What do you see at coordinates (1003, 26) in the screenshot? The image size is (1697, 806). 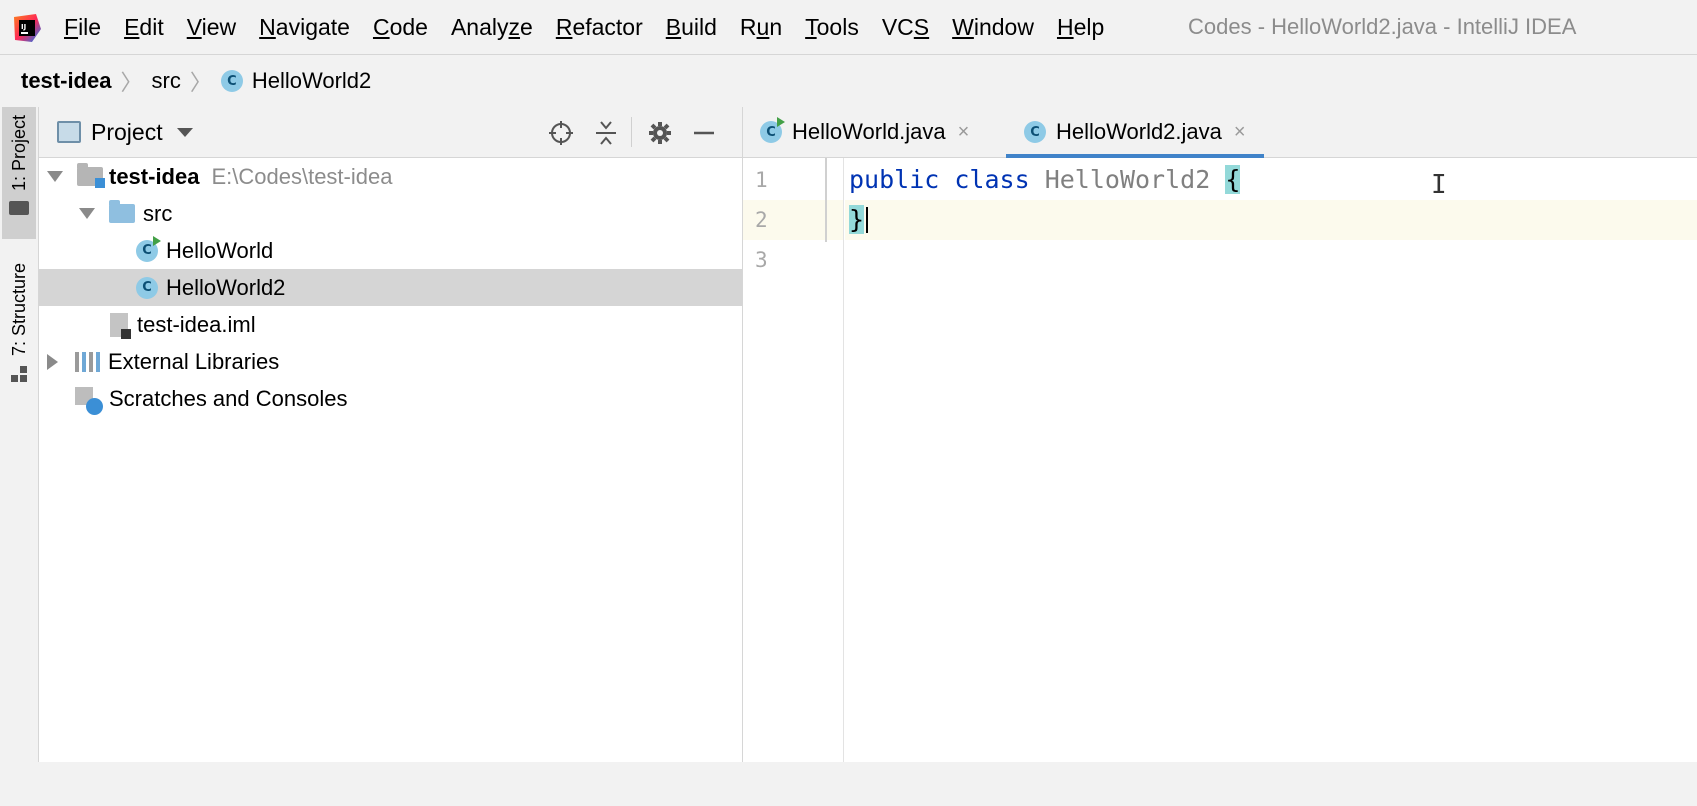 I see `menu-item-text: indow` at bounding box center [1003, 26].